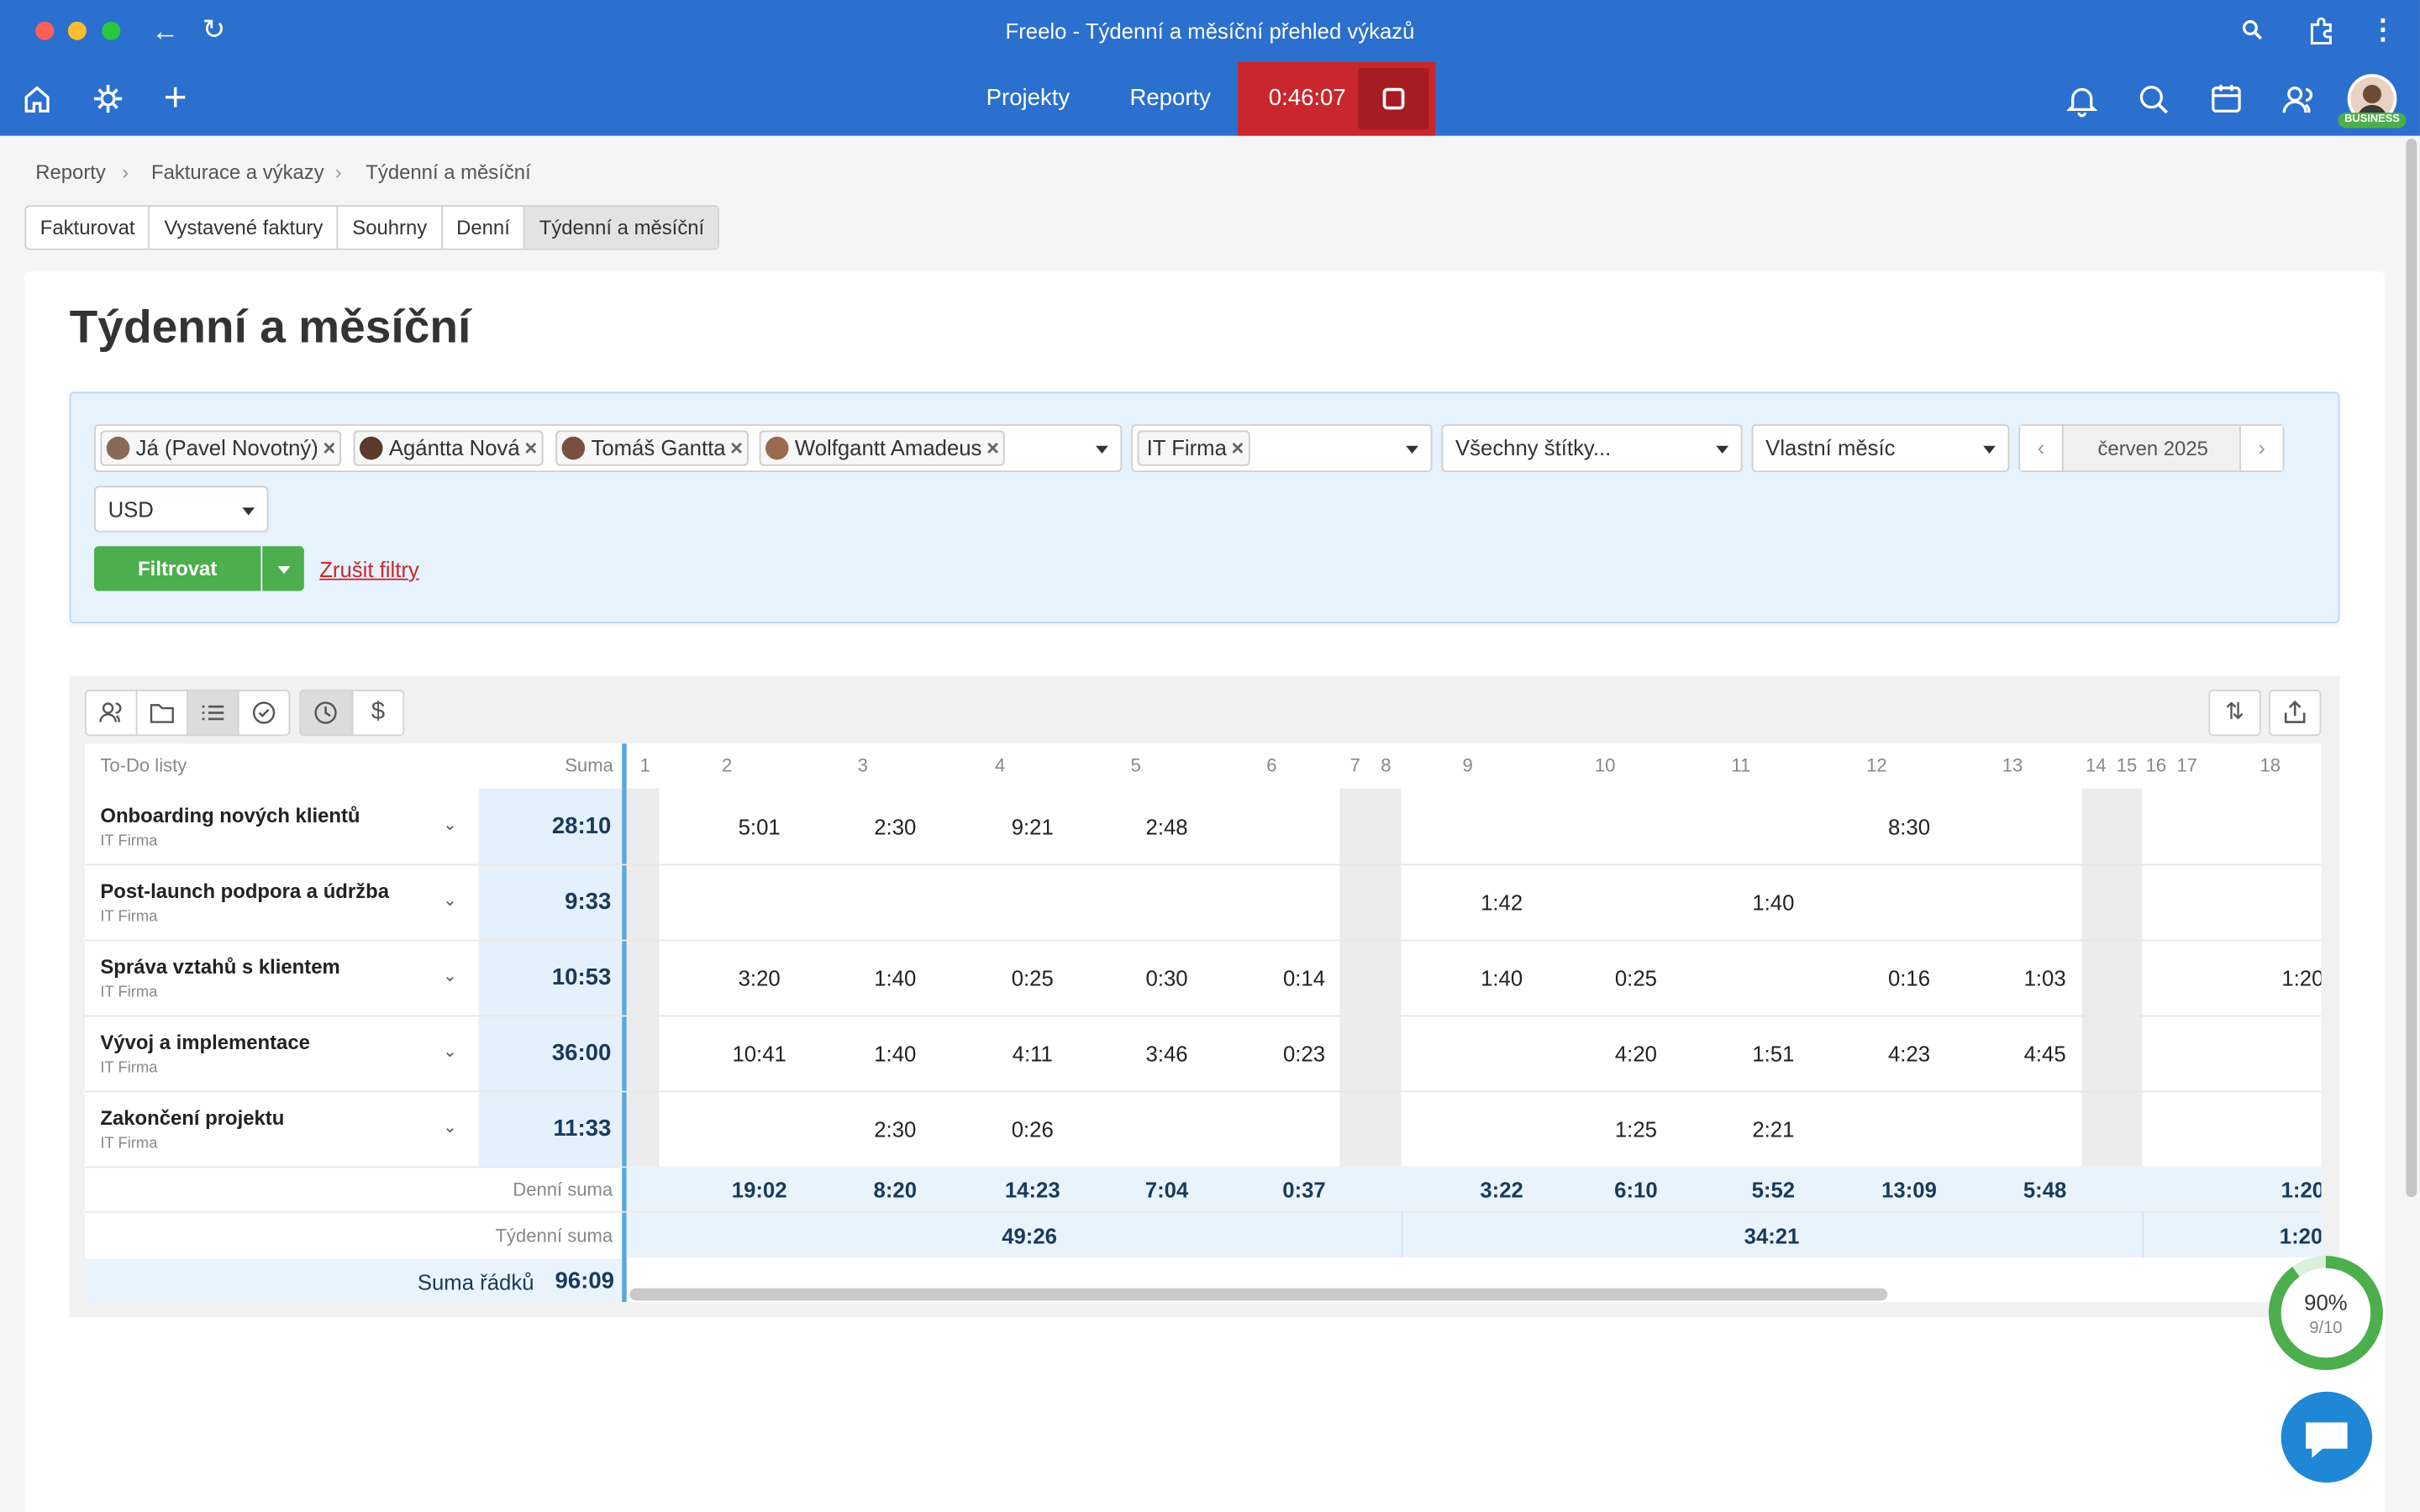 The image size is (2420, 1512). Describe the element at coordinates (1741, 765) in the screenshot. I see `day-header: 11` at that location.